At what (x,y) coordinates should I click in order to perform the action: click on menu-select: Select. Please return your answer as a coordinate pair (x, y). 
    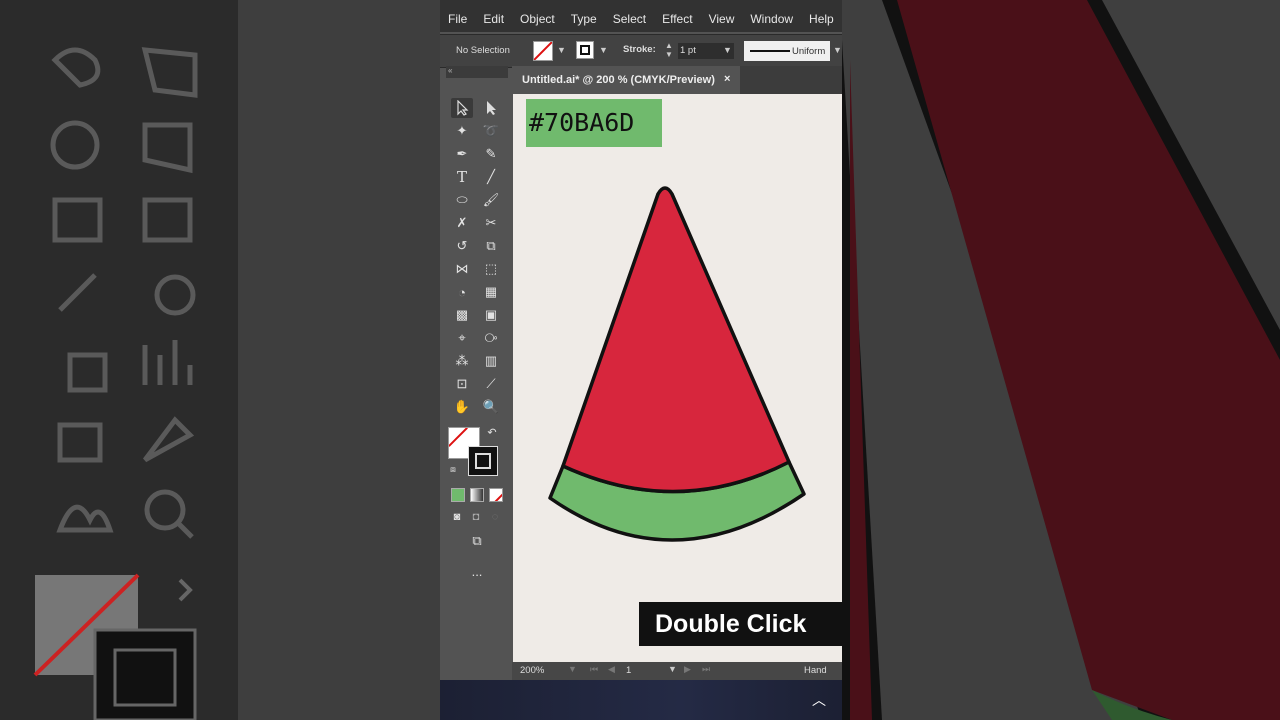
    Looking at the image, I should click on (629, 20).